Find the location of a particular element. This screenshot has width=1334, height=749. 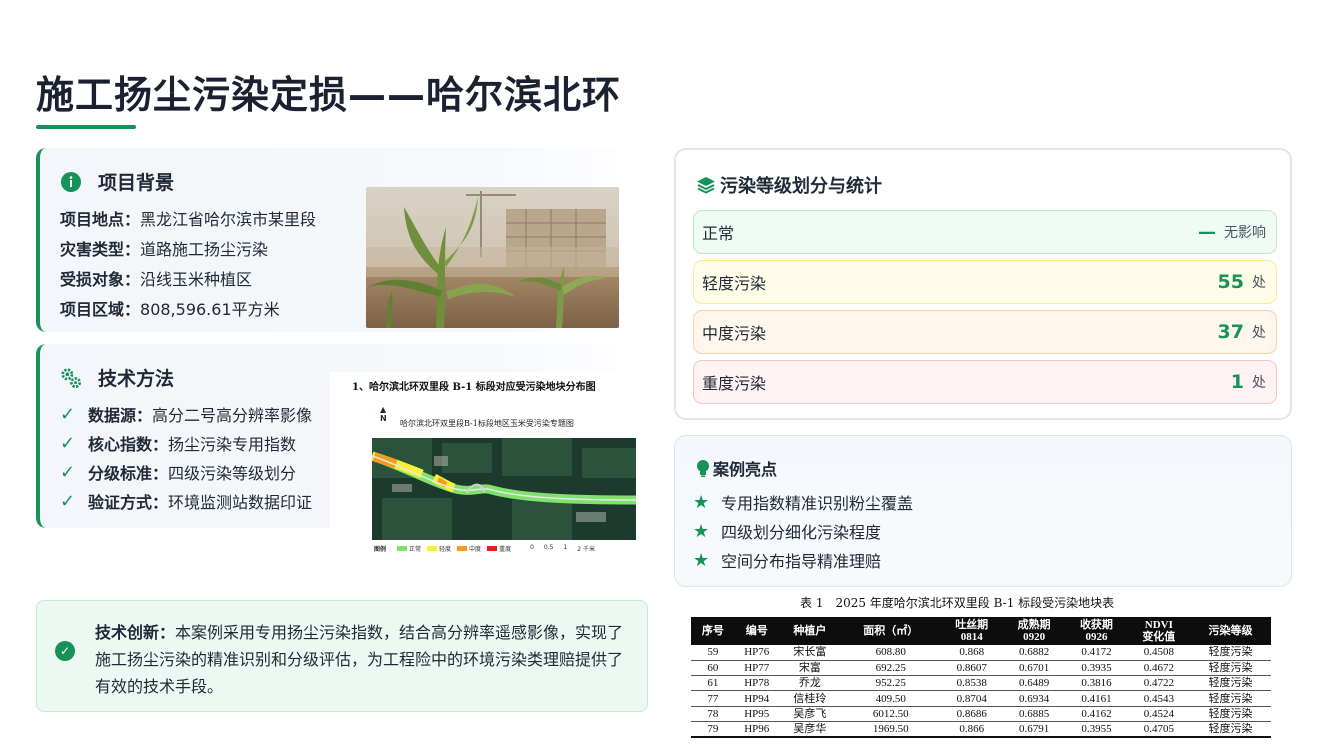

table-cell: 608.80 is located at coordinates (891, 653).